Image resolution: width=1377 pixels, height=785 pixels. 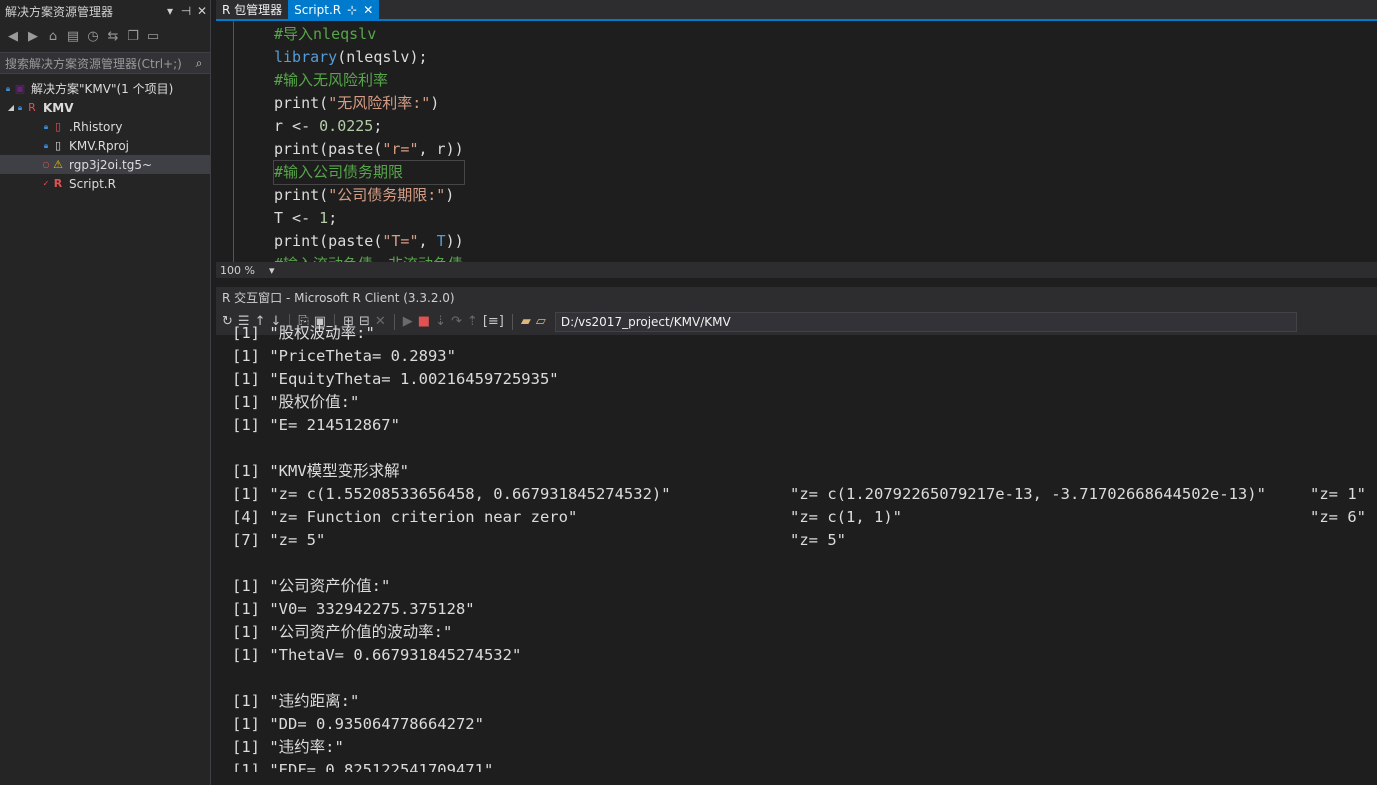 I want to click on code-line: #输入公司债务期限, so click(x=369, y=172).